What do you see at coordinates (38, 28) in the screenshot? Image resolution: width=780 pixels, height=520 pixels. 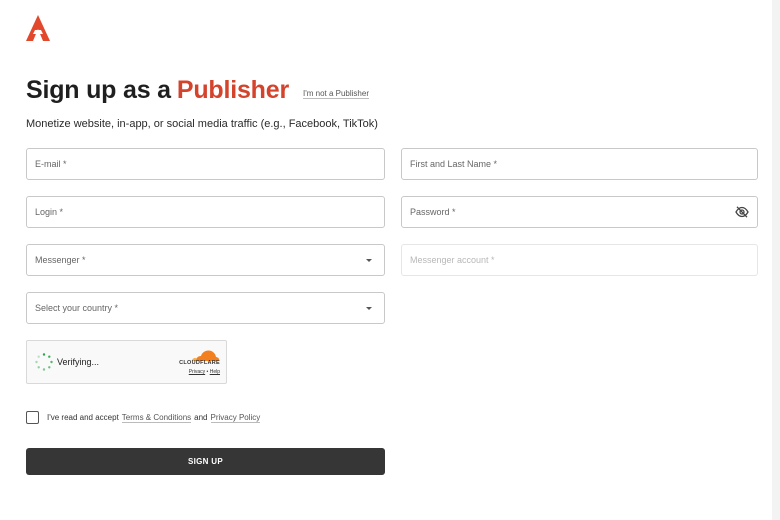 I see `brand-logo` at bounding box center [38, 28].